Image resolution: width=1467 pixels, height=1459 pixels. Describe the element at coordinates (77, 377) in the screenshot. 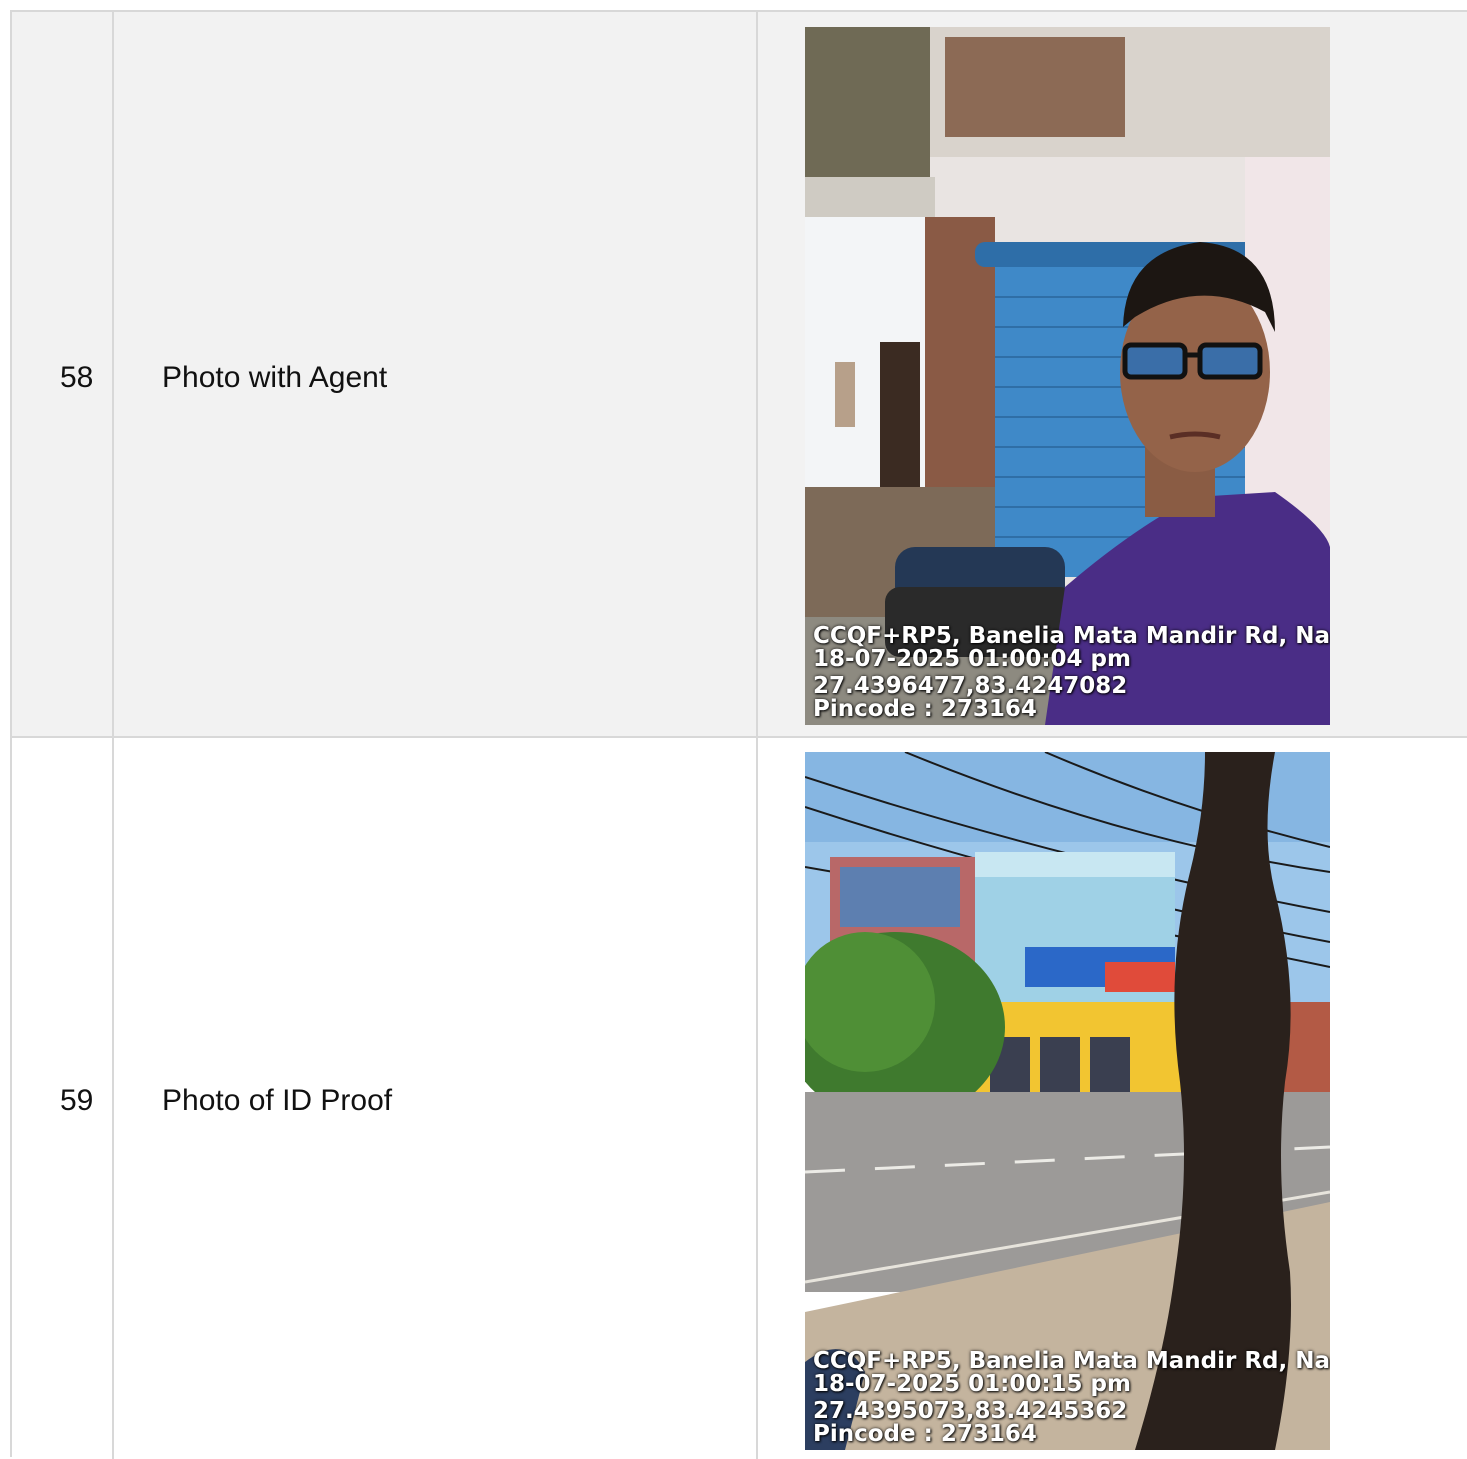

I see `row-number: 58` at that location.